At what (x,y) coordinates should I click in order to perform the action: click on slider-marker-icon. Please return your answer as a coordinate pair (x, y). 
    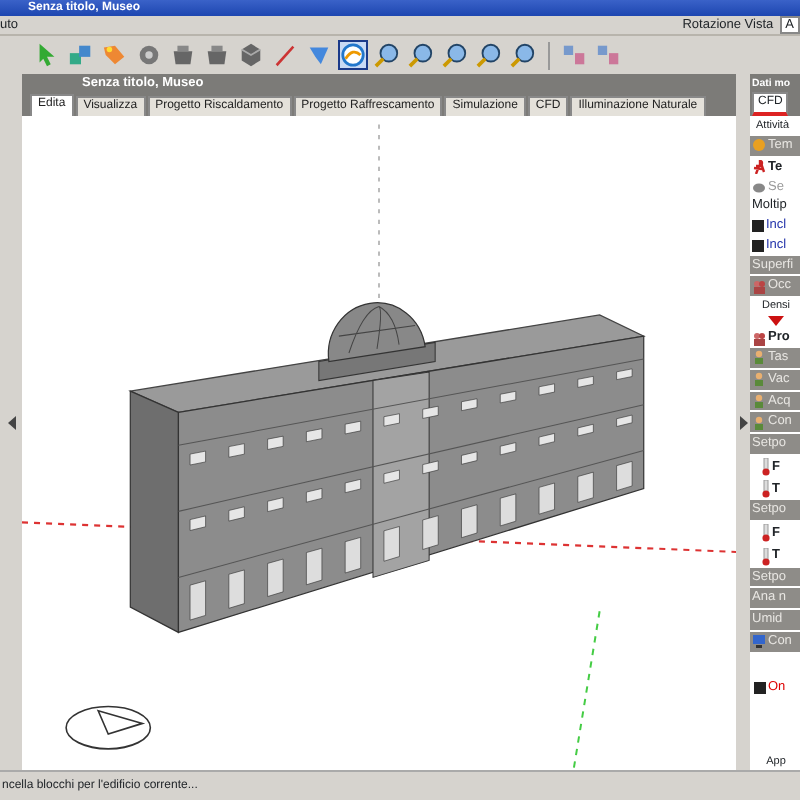
    Looking at the image, I should click on (776, 321).